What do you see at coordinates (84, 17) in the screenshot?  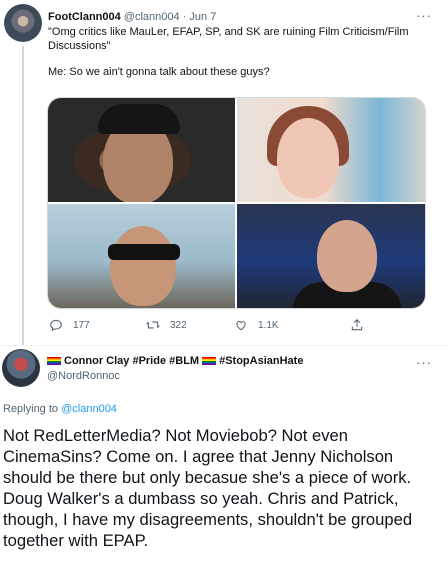 I see `author-name: FootClann004` at bounding box center [84, 17].